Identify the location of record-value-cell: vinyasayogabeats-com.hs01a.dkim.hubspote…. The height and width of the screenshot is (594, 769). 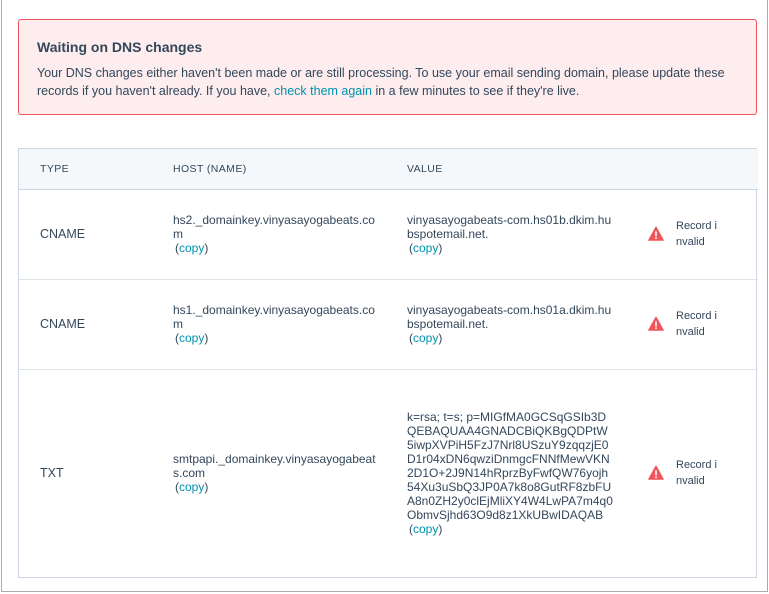
(503, 324).